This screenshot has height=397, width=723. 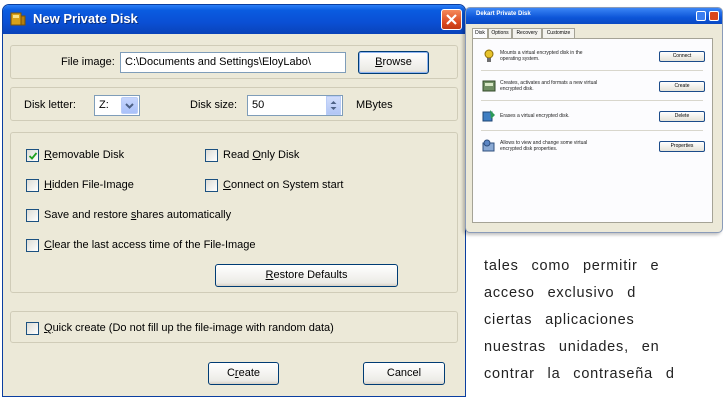 I want to click on restore-defaults-button: Restore Defaults, so click(x=306, y=275).